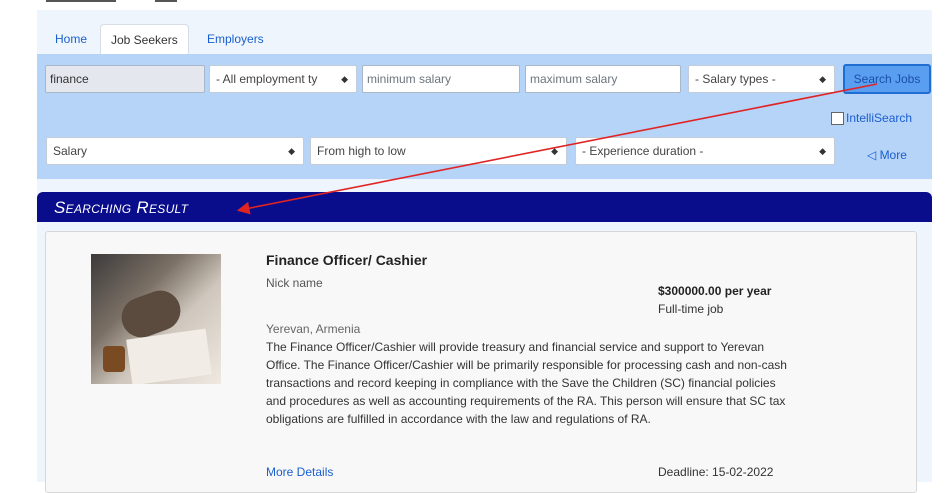  Describe the element at coordinates (438, 151) in the screenshot. I see `sort-order-select: From high to low ◆` at that location.